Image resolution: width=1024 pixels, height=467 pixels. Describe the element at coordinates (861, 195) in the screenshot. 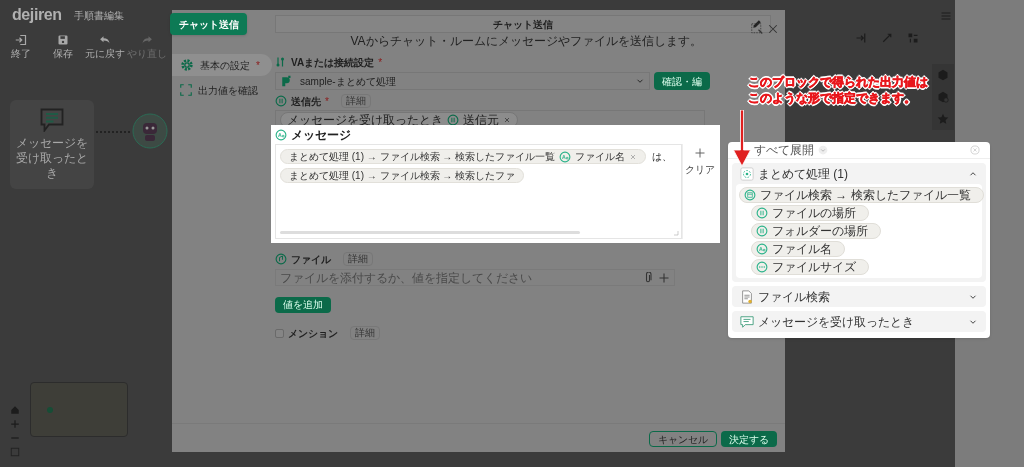

I see `output-item: ファイル検索 → 検索したファイル一覧` at that location.